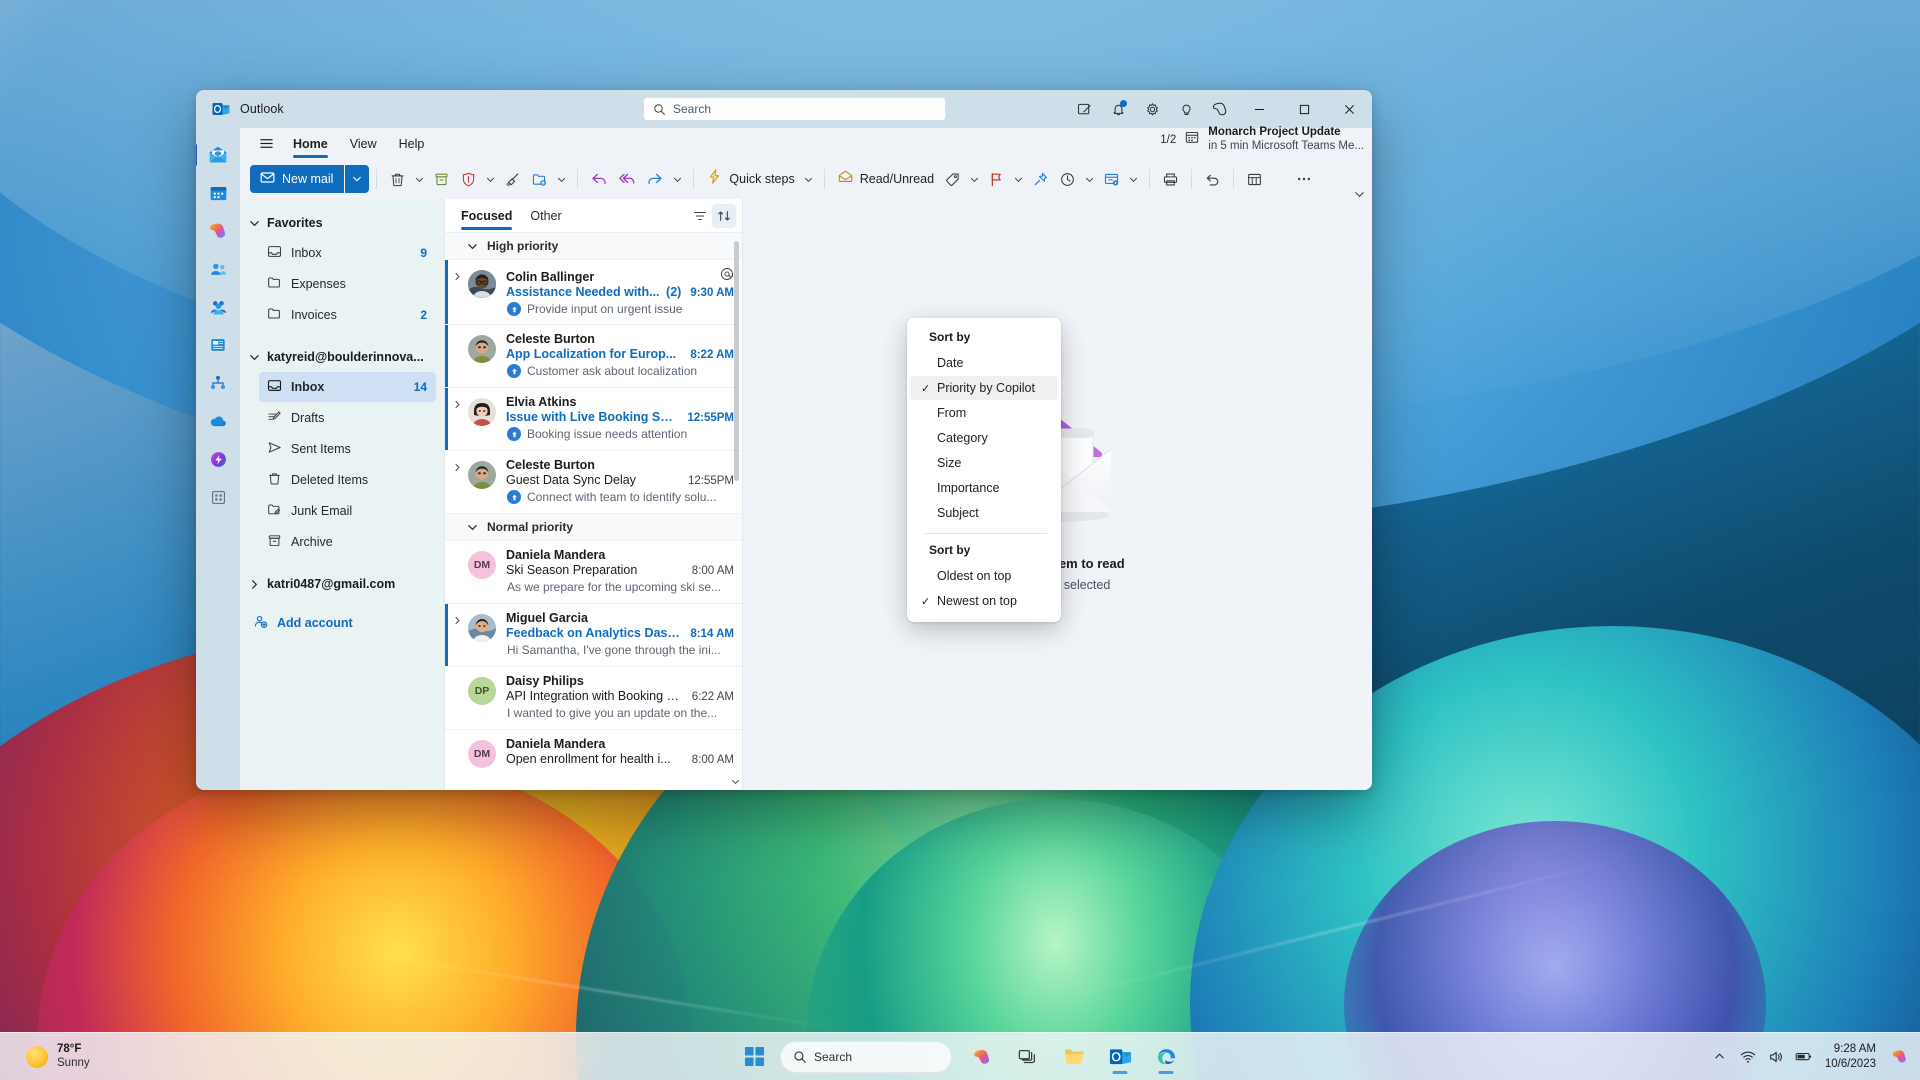 Image resolution: width=1920 pixels, height=1080 pixels. Describe the element at coordinates (1804, 1057) in the screenshot. I see `battery-icon` at that location.